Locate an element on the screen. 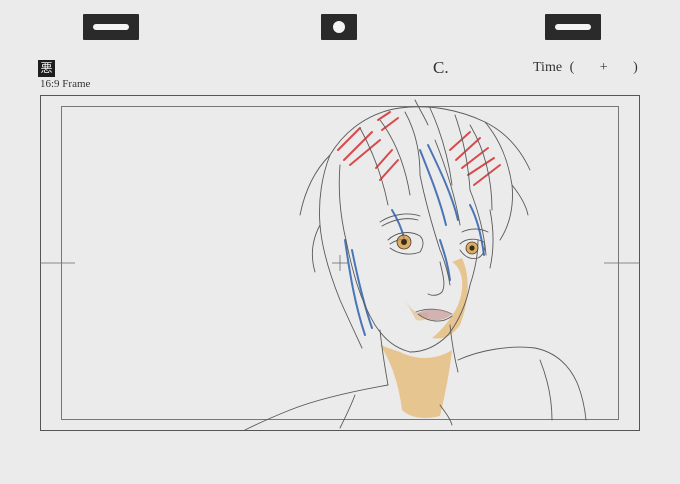 The image size is (680, 484). registration-marks is located at coordinates (340, 263).